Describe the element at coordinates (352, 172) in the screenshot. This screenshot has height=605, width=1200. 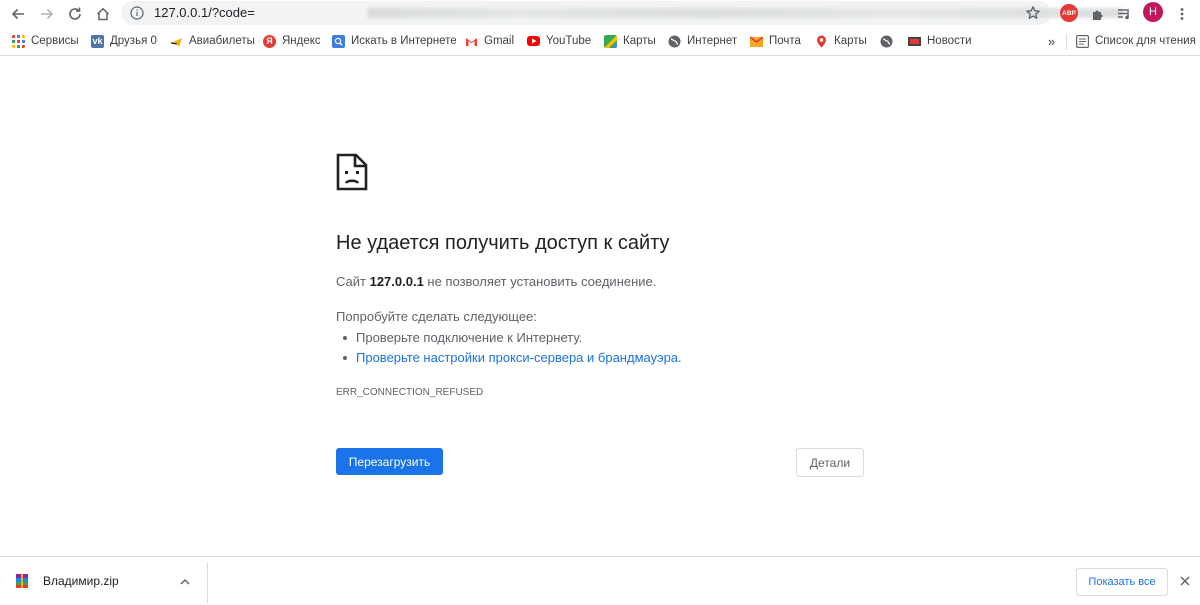
I see `sad-page-icon` at that location.